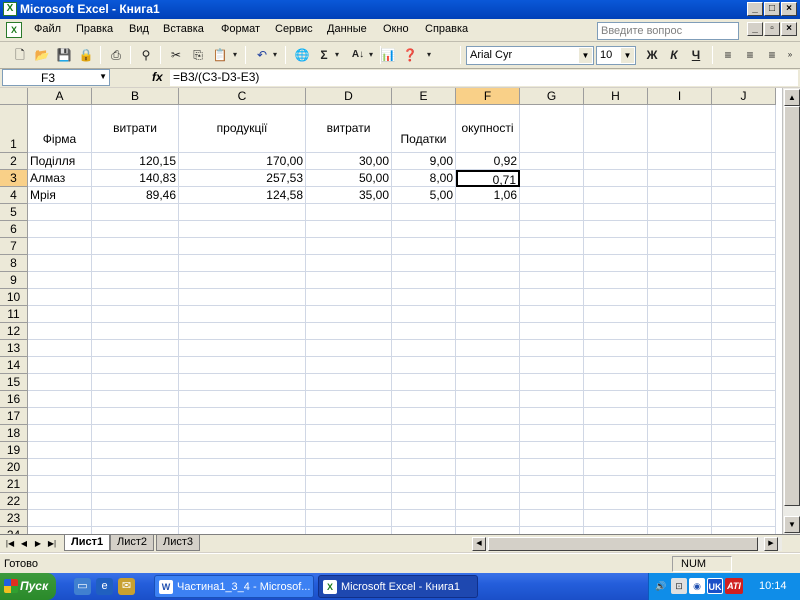 Image resolution: width=800 pixels, height=600 pixels. I want to click on cell-f18, so click(488, 433).